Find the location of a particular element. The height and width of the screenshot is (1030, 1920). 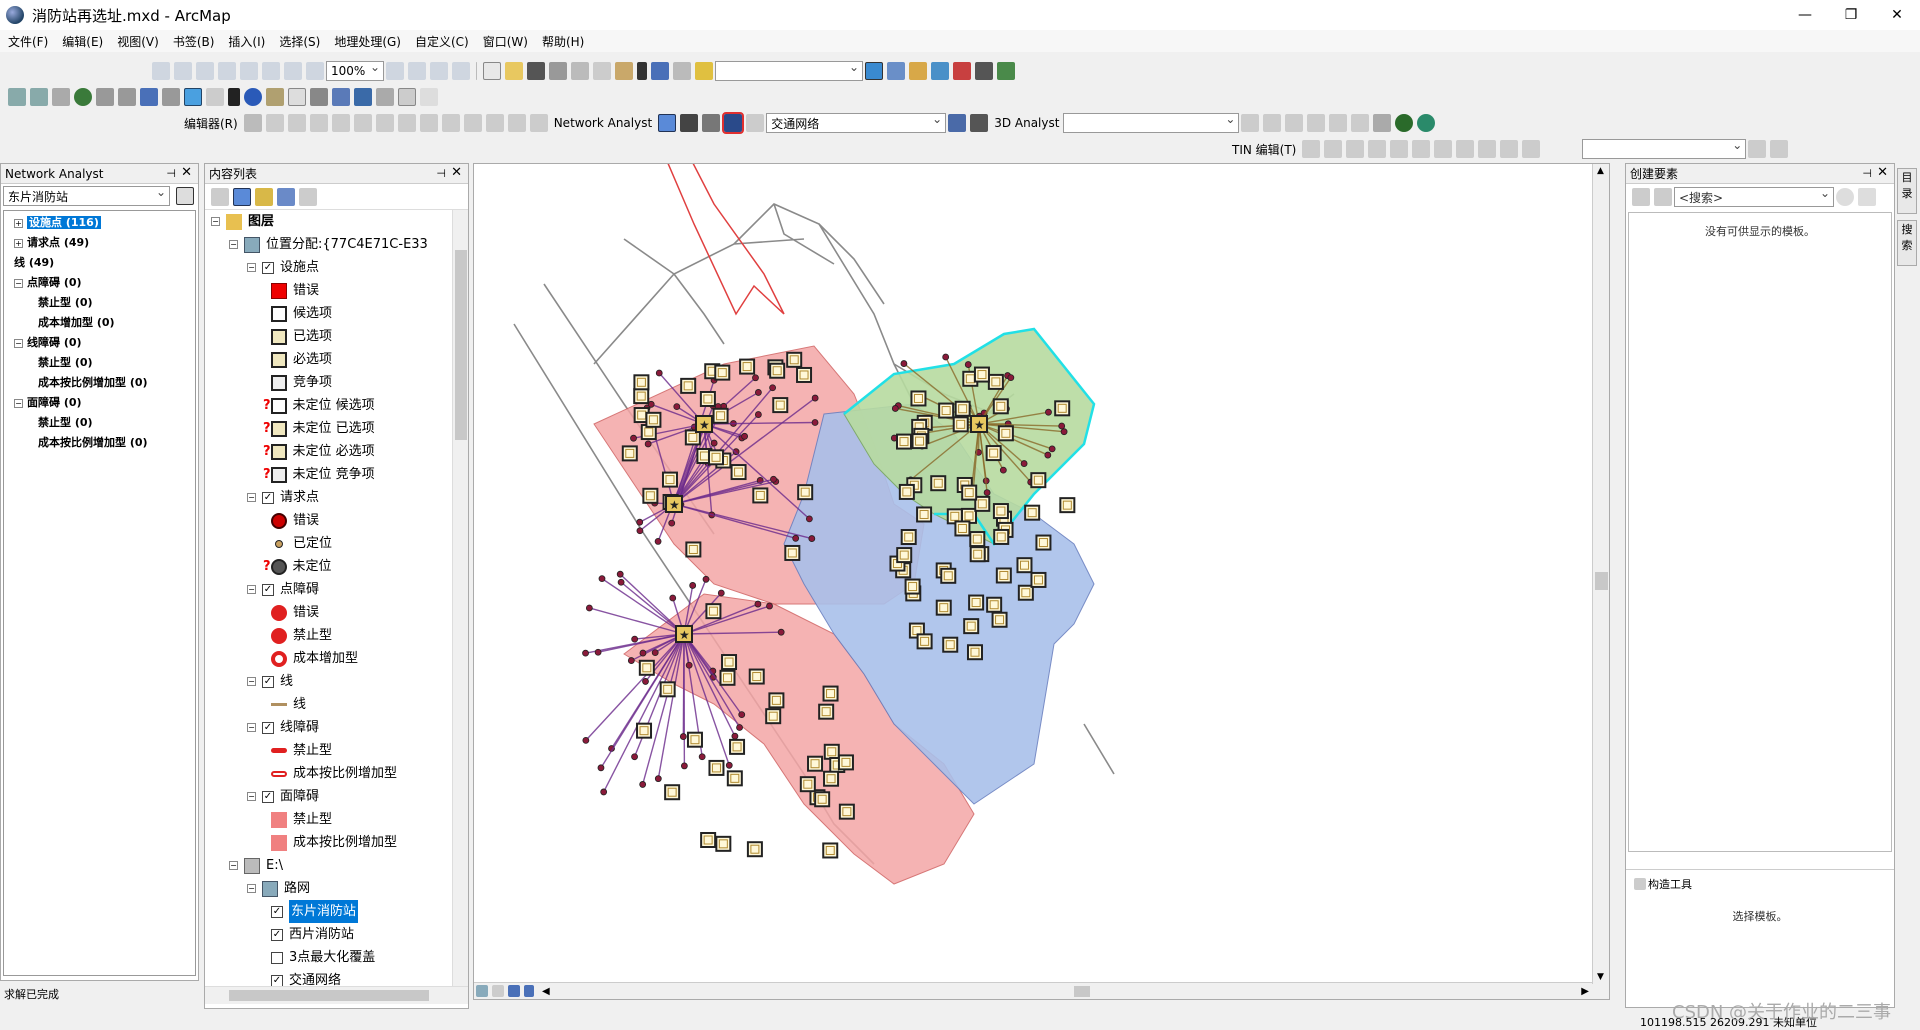

data-view-icon is located at coordinates (482, 991).